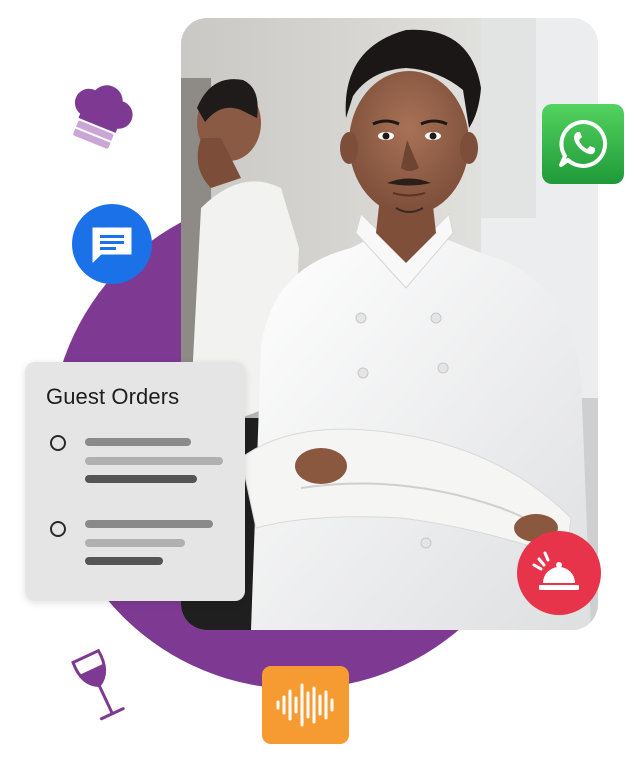 This screenshot has width=636, height=761. I want to click on guest-orders-card: Guest Orders, so click(135, 481).